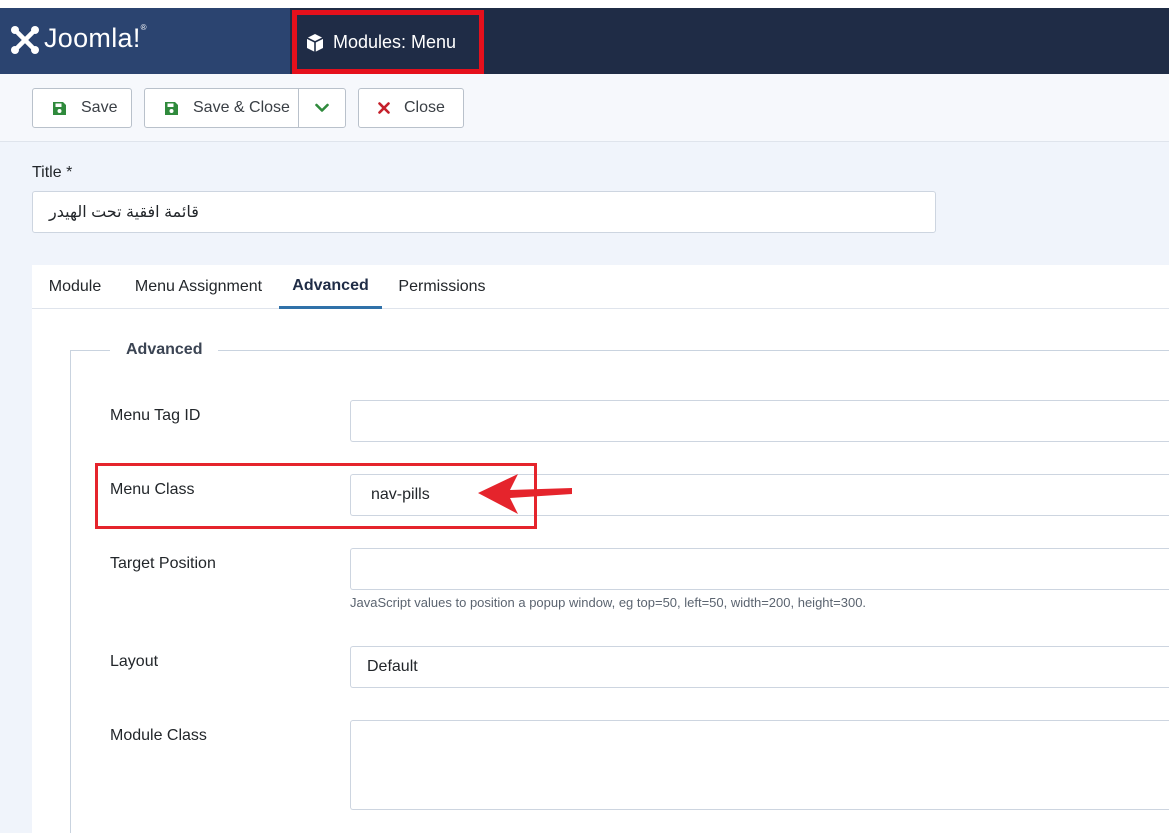 The width and height of the screenshot is (1169, 833). I want to click on save-options-dropdown-button, so click(322, 108).